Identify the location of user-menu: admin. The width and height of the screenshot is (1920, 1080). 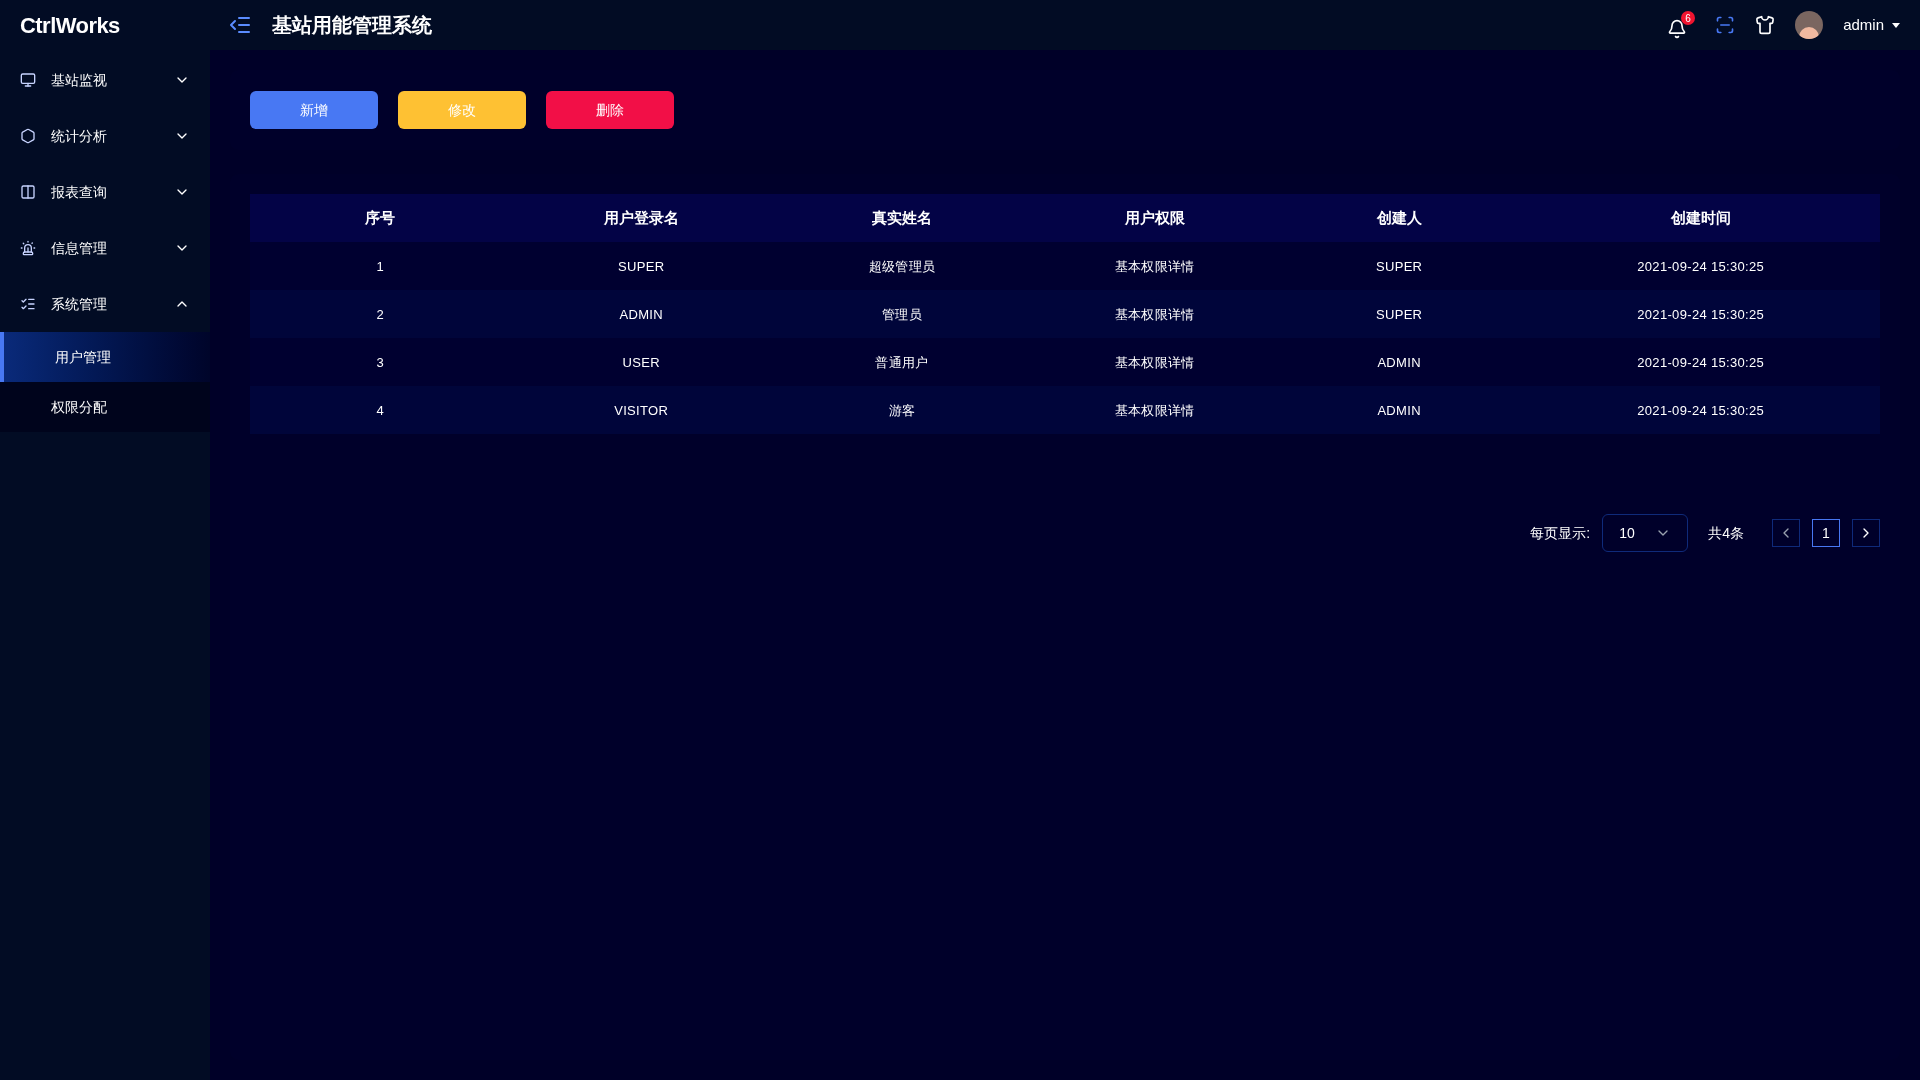
(1871, 25).